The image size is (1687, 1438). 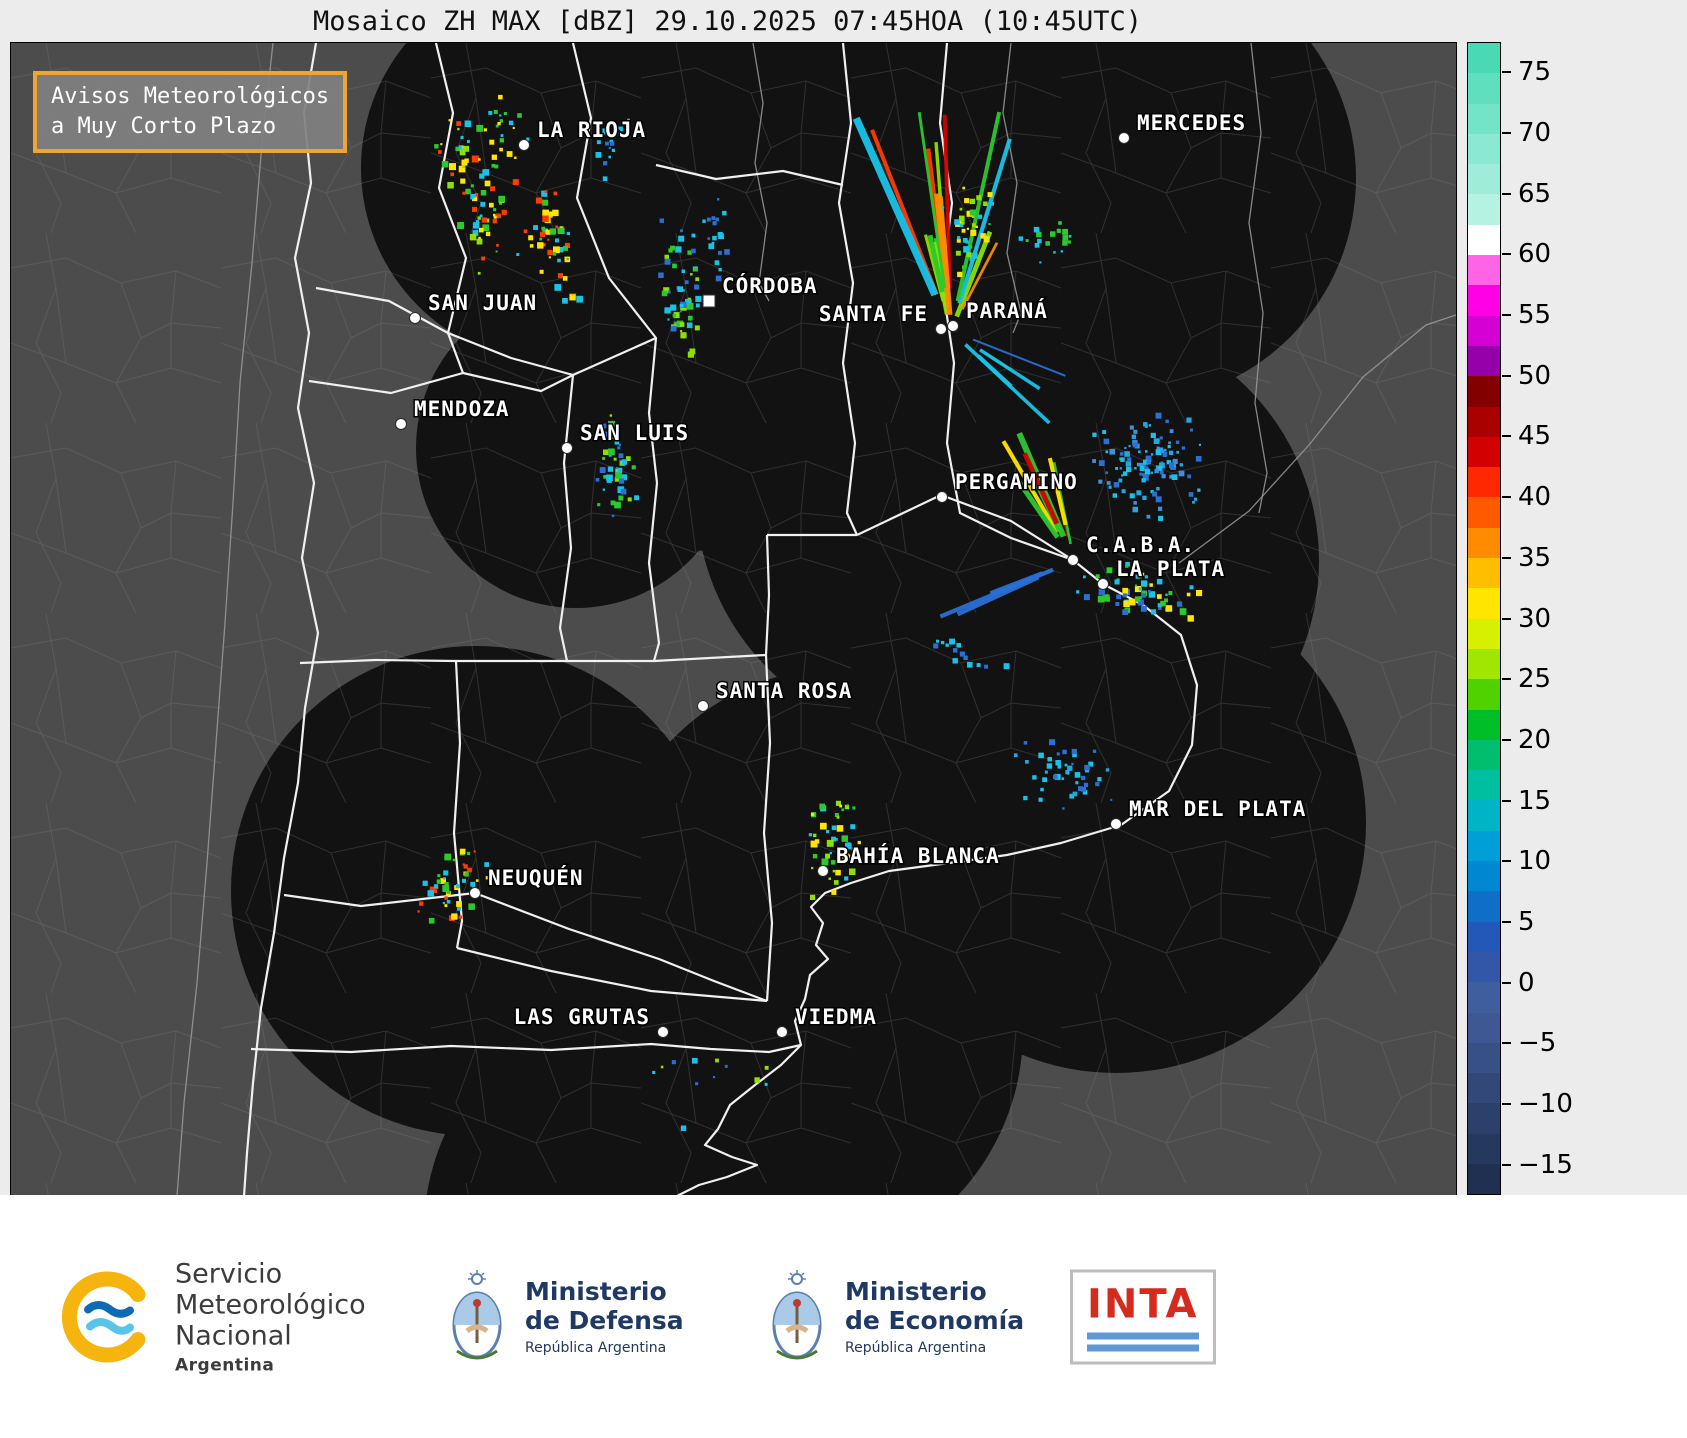 What do you see at coordinates (1526, 72) in the screenshot?
I see `colorbar-tick-75: 75` at bounding box center [1526, 72].